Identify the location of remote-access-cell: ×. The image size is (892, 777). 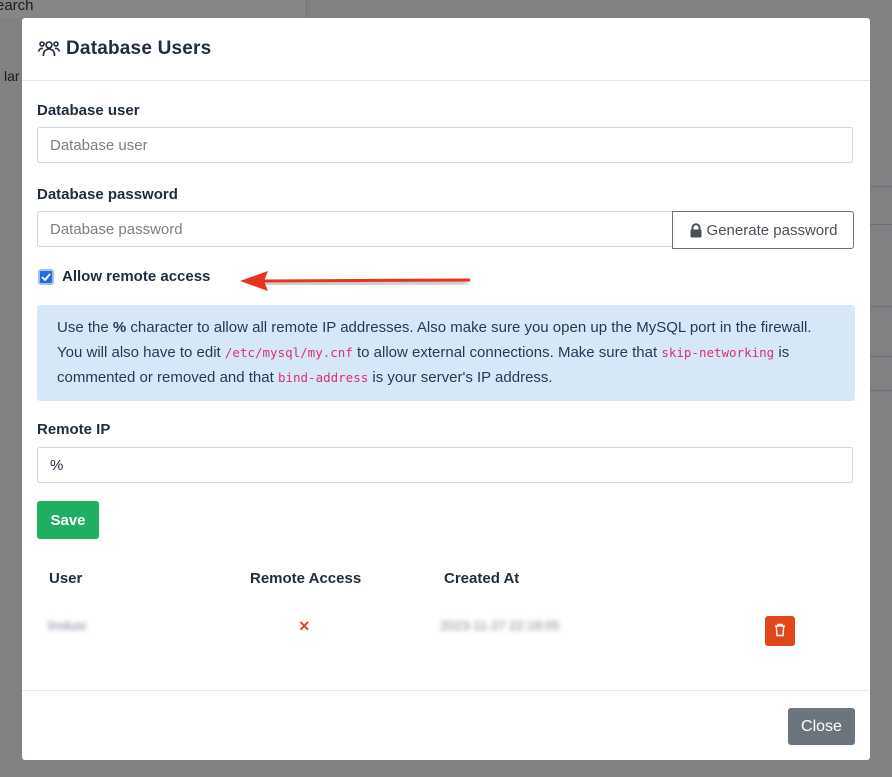
(304, 626).